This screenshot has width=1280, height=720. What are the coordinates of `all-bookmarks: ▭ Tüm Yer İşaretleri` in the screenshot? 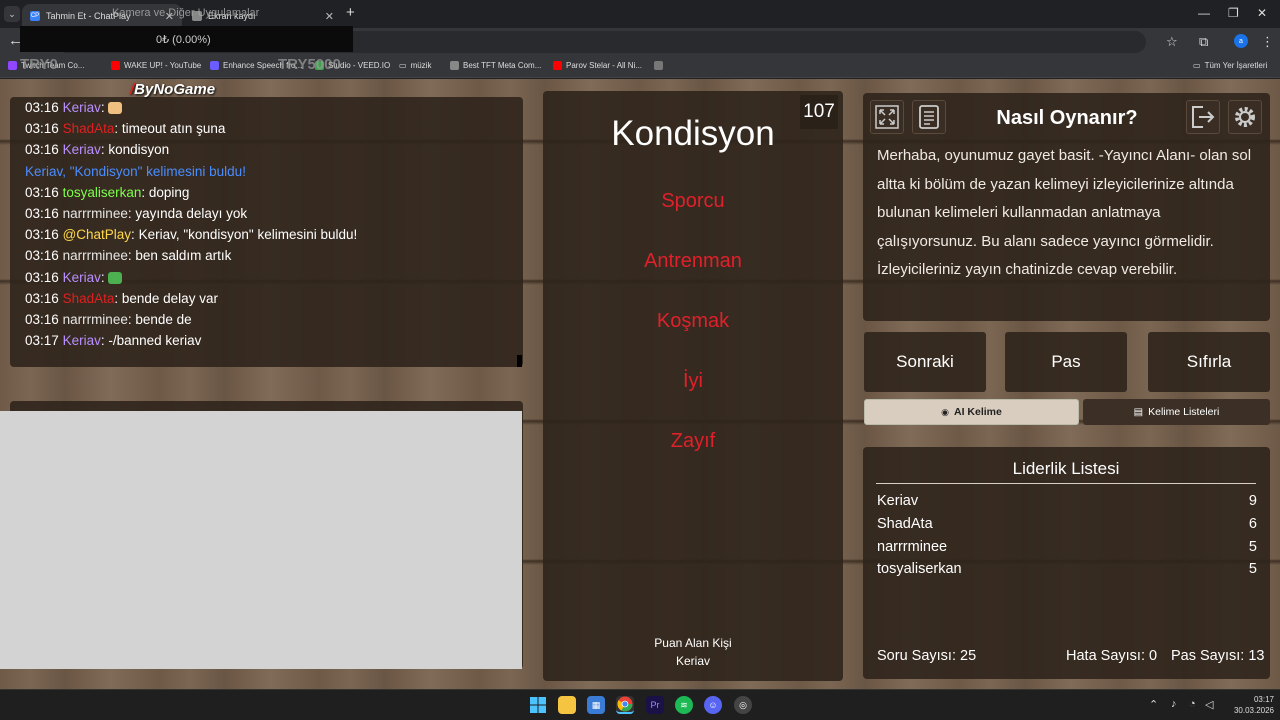 It's located at (1230, 65).